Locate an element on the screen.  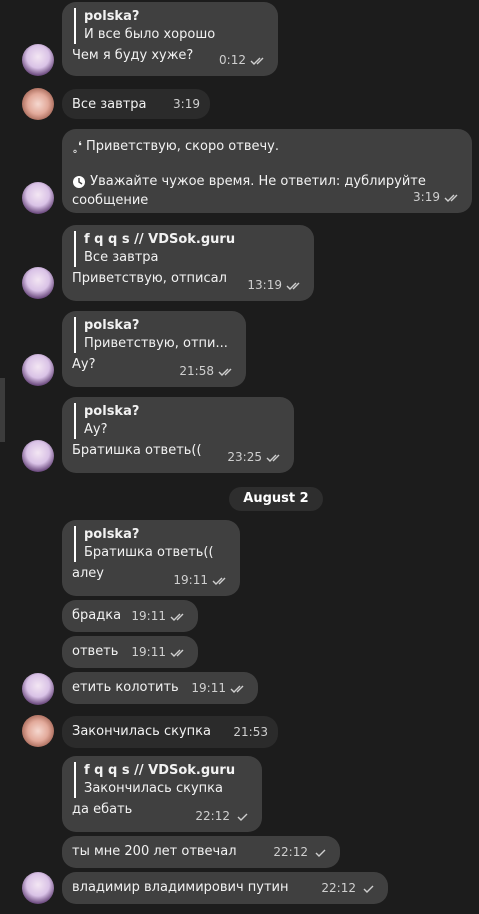
message-meta: 0:12 is located at coordinates (243, 60).